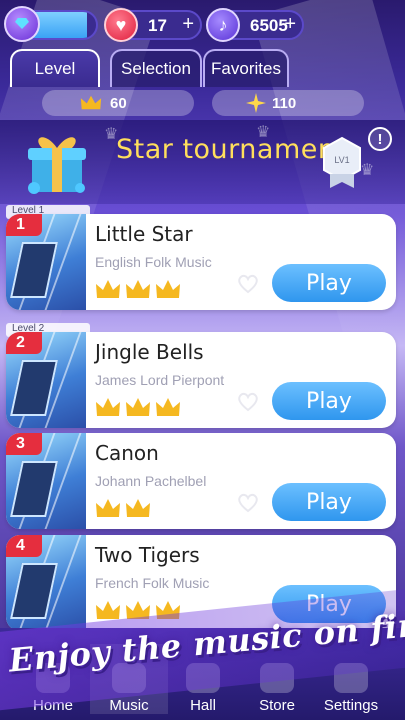 The width and height of the screenshot is (405, 720). I want to click on song-artist: James Lord Pierpont, so click(160, 380).